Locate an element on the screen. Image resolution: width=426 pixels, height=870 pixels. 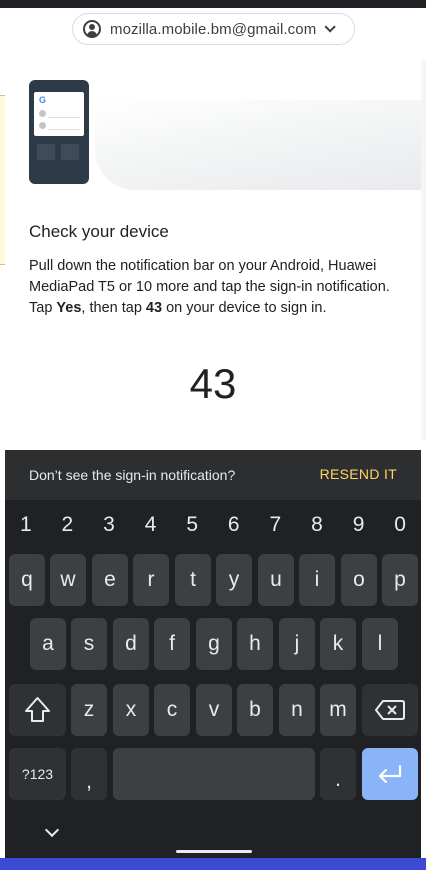
google-logo-icon: G is located at coordinates (43, 100).